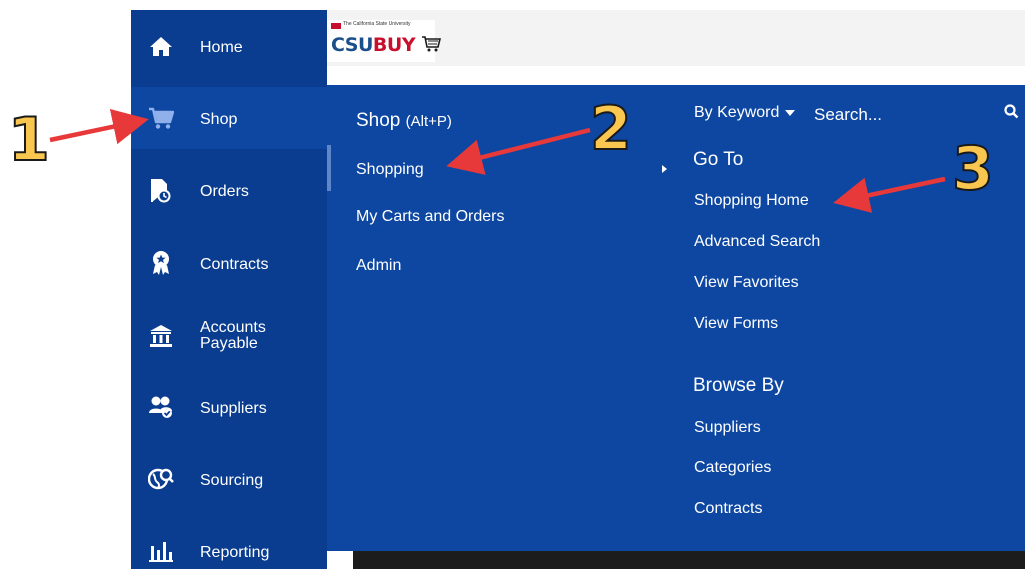  I want to click on sidebar-item-reporting: Reporting, so click(229, 544).